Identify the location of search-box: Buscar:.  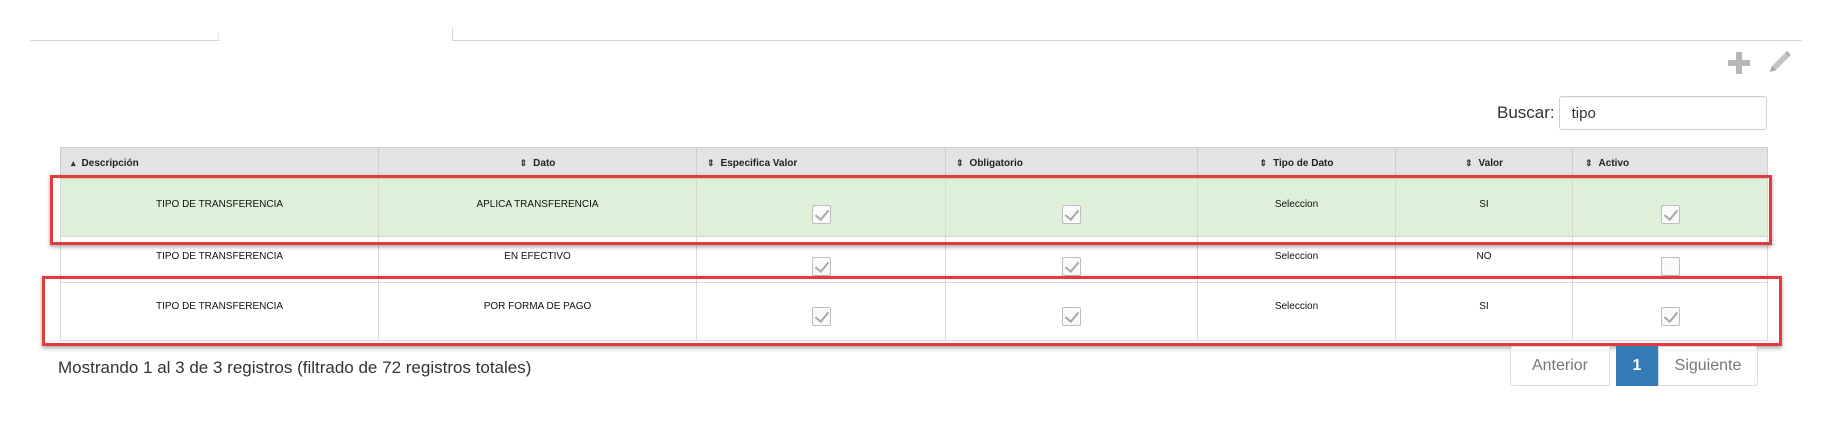
(1632, 113).